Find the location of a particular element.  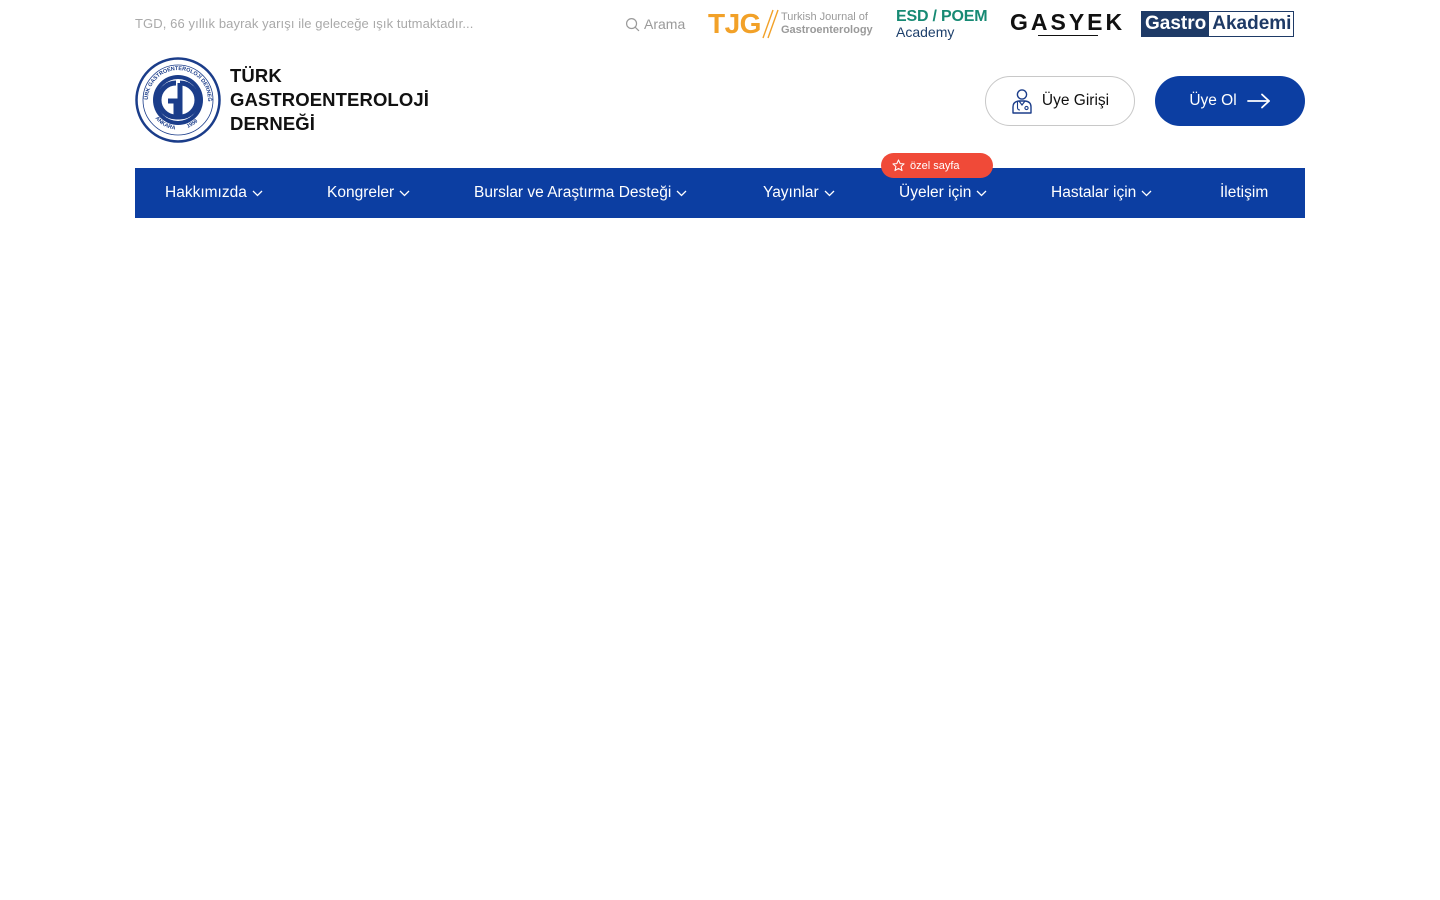

special-page-badge: özel sayfa is located at coordinates (937, 165).